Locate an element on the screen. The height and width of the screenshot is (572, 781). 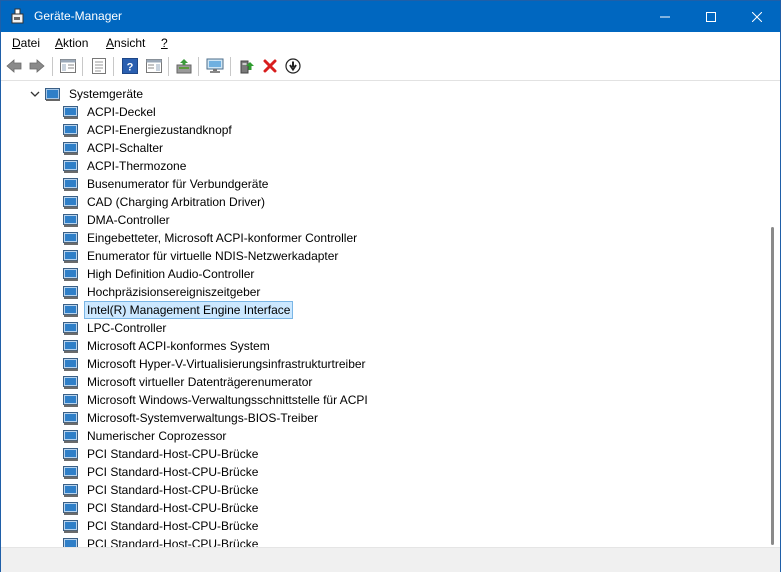
update-driver-button is located at coordinates (184, 66).